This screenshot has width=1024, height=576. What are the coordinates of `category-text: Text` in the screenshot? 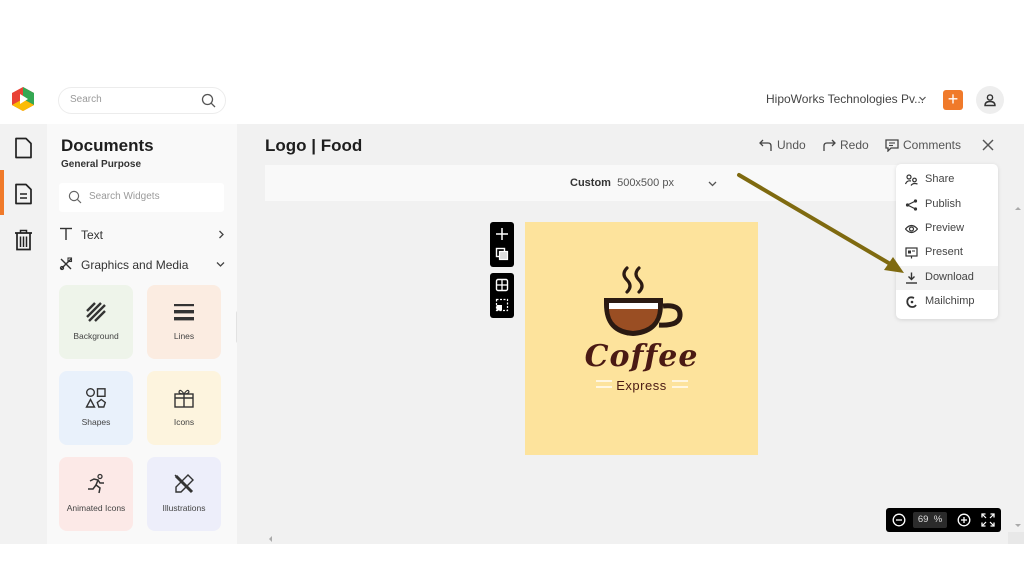 It's located at (143, 235).